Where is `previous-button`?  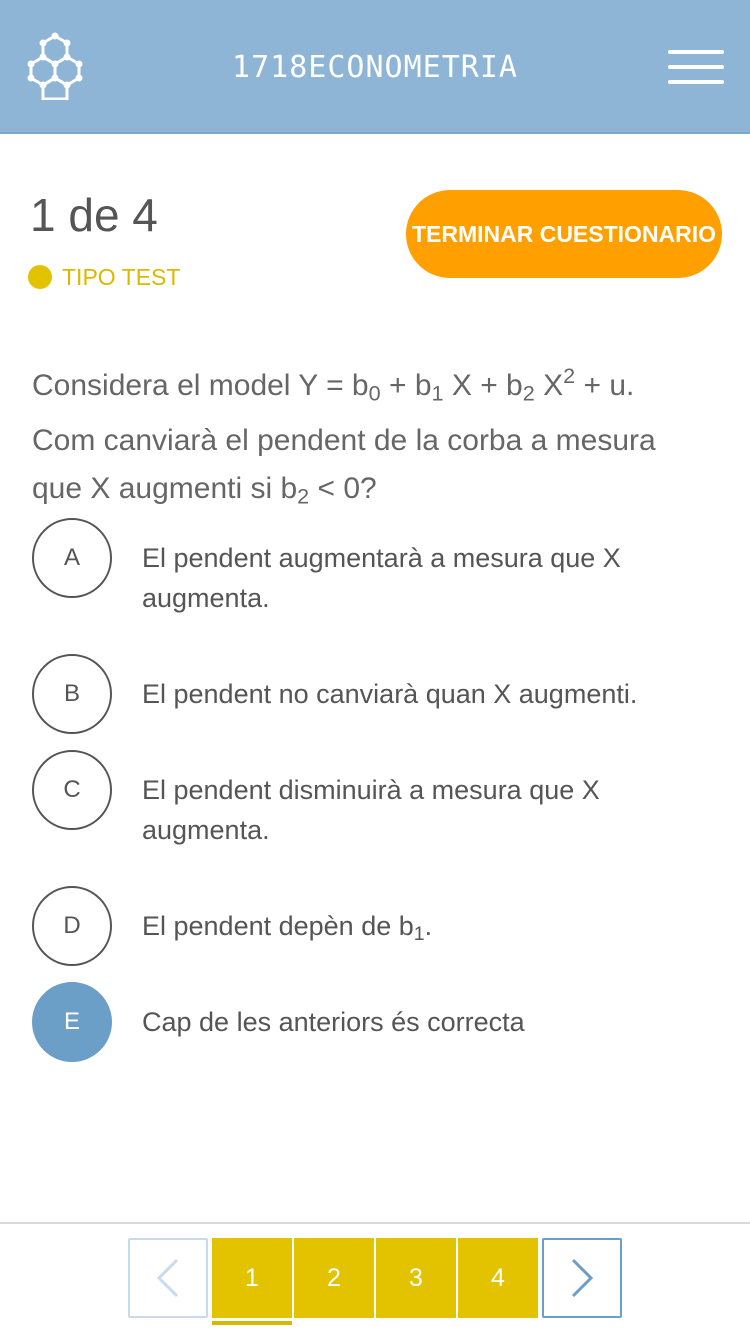
previous-button is located at coordinates (168, 1278).